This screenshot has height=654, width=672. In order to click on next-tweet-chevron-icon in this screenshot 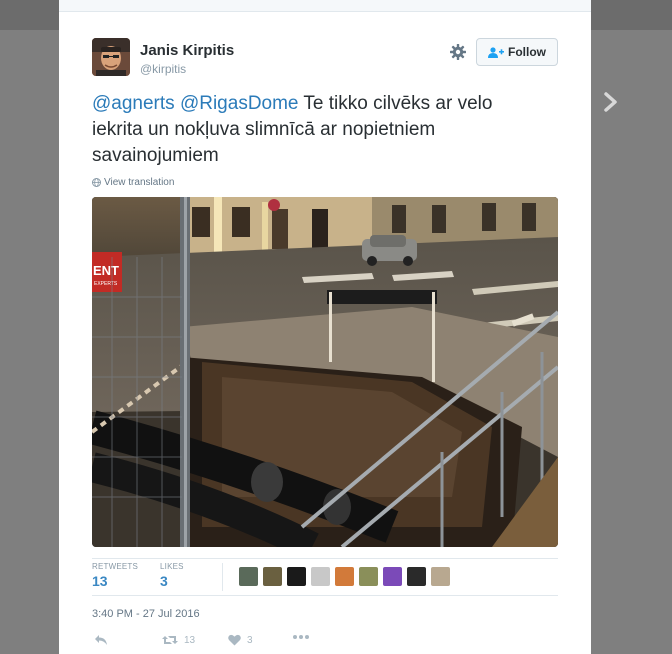, I will do `click(611, 102)`.